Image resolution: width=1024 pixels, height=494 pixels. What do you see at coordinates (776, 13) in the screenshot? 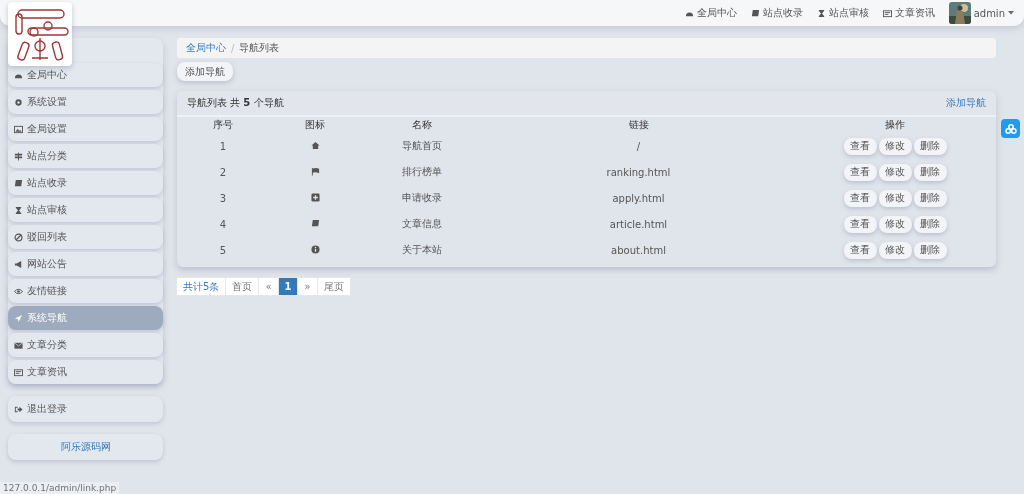
I see `nav-link: 站点收录` at bounding box center [776, 13].